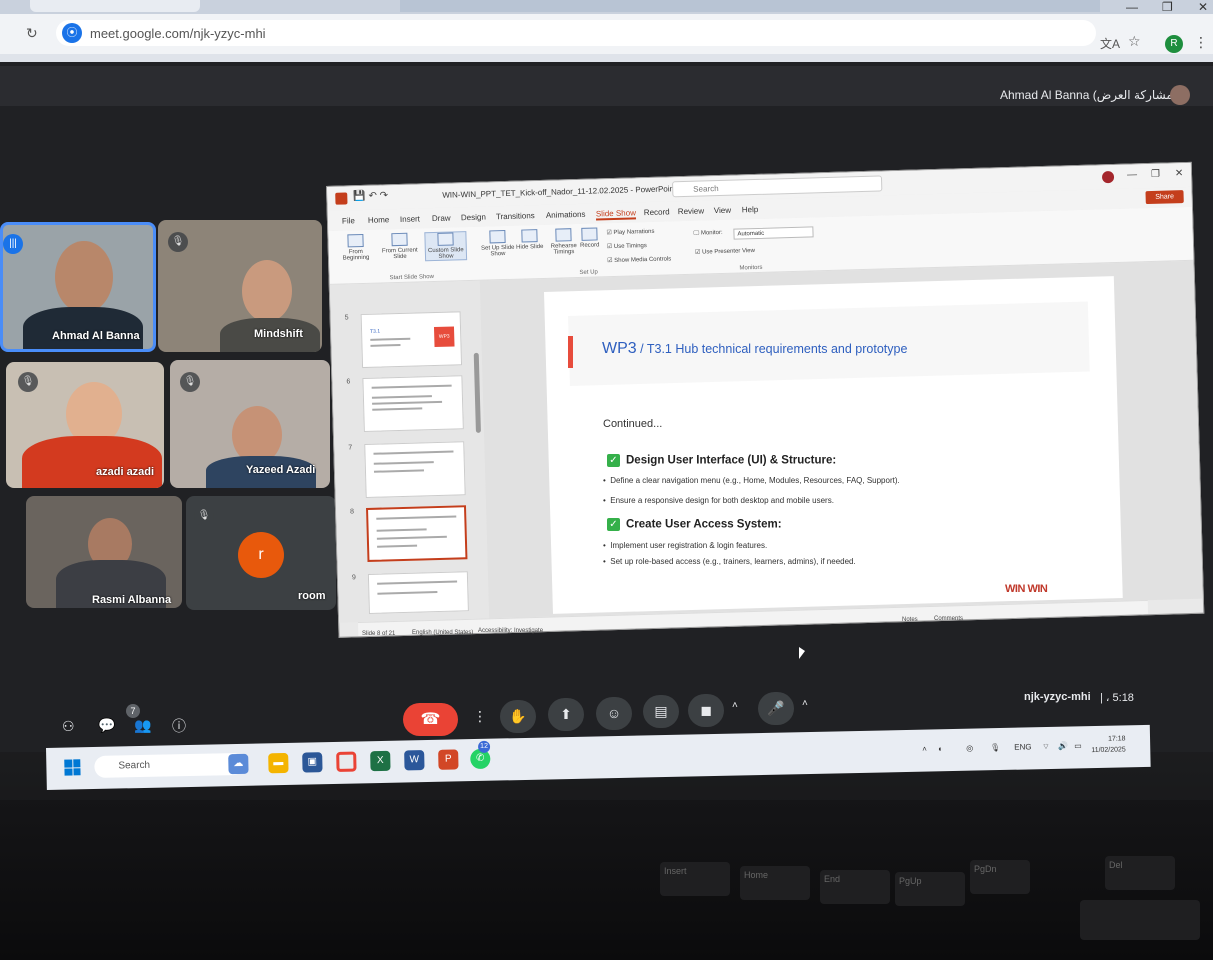 The width and height of the screenshot is (1213, 960). What do you see at coordinates (442, 633) in the screenshot?
I see `language-status: English (United States)` at bounding box center [442, 633].